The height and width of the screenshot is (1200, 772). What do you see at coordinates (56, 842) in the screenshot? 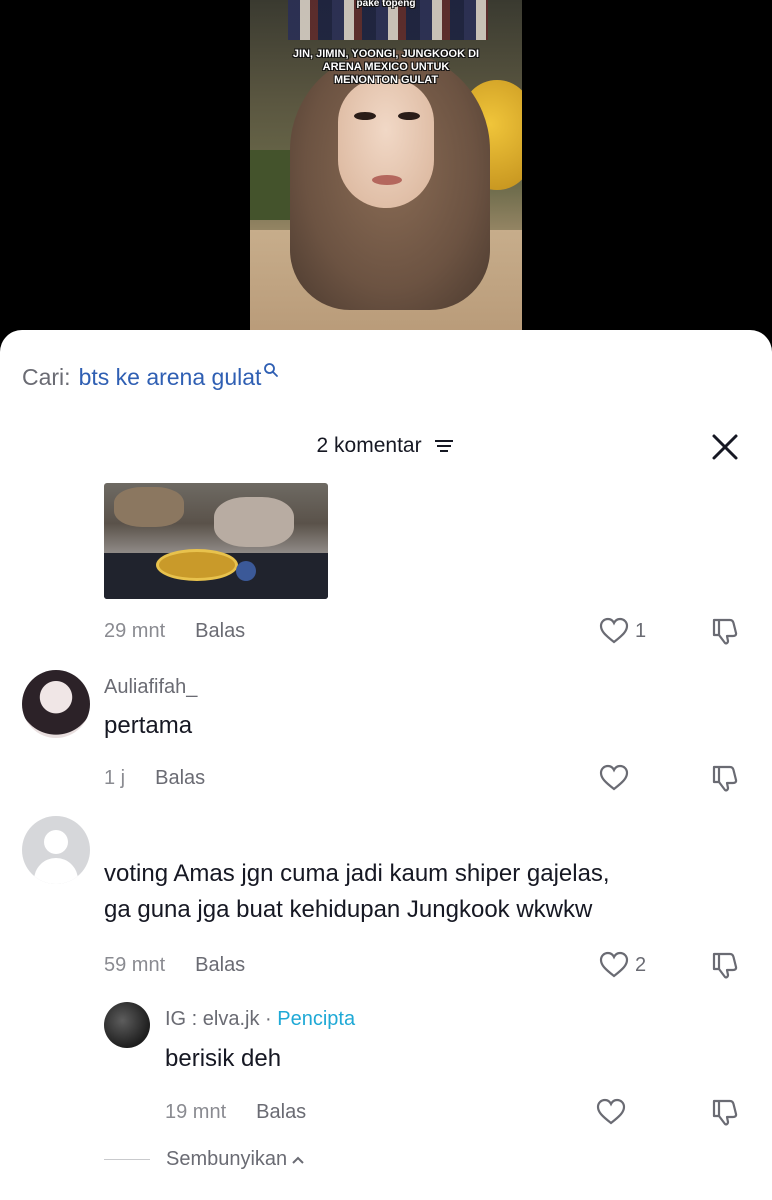
I see `avatar-head` at bounding box center [56, 842].